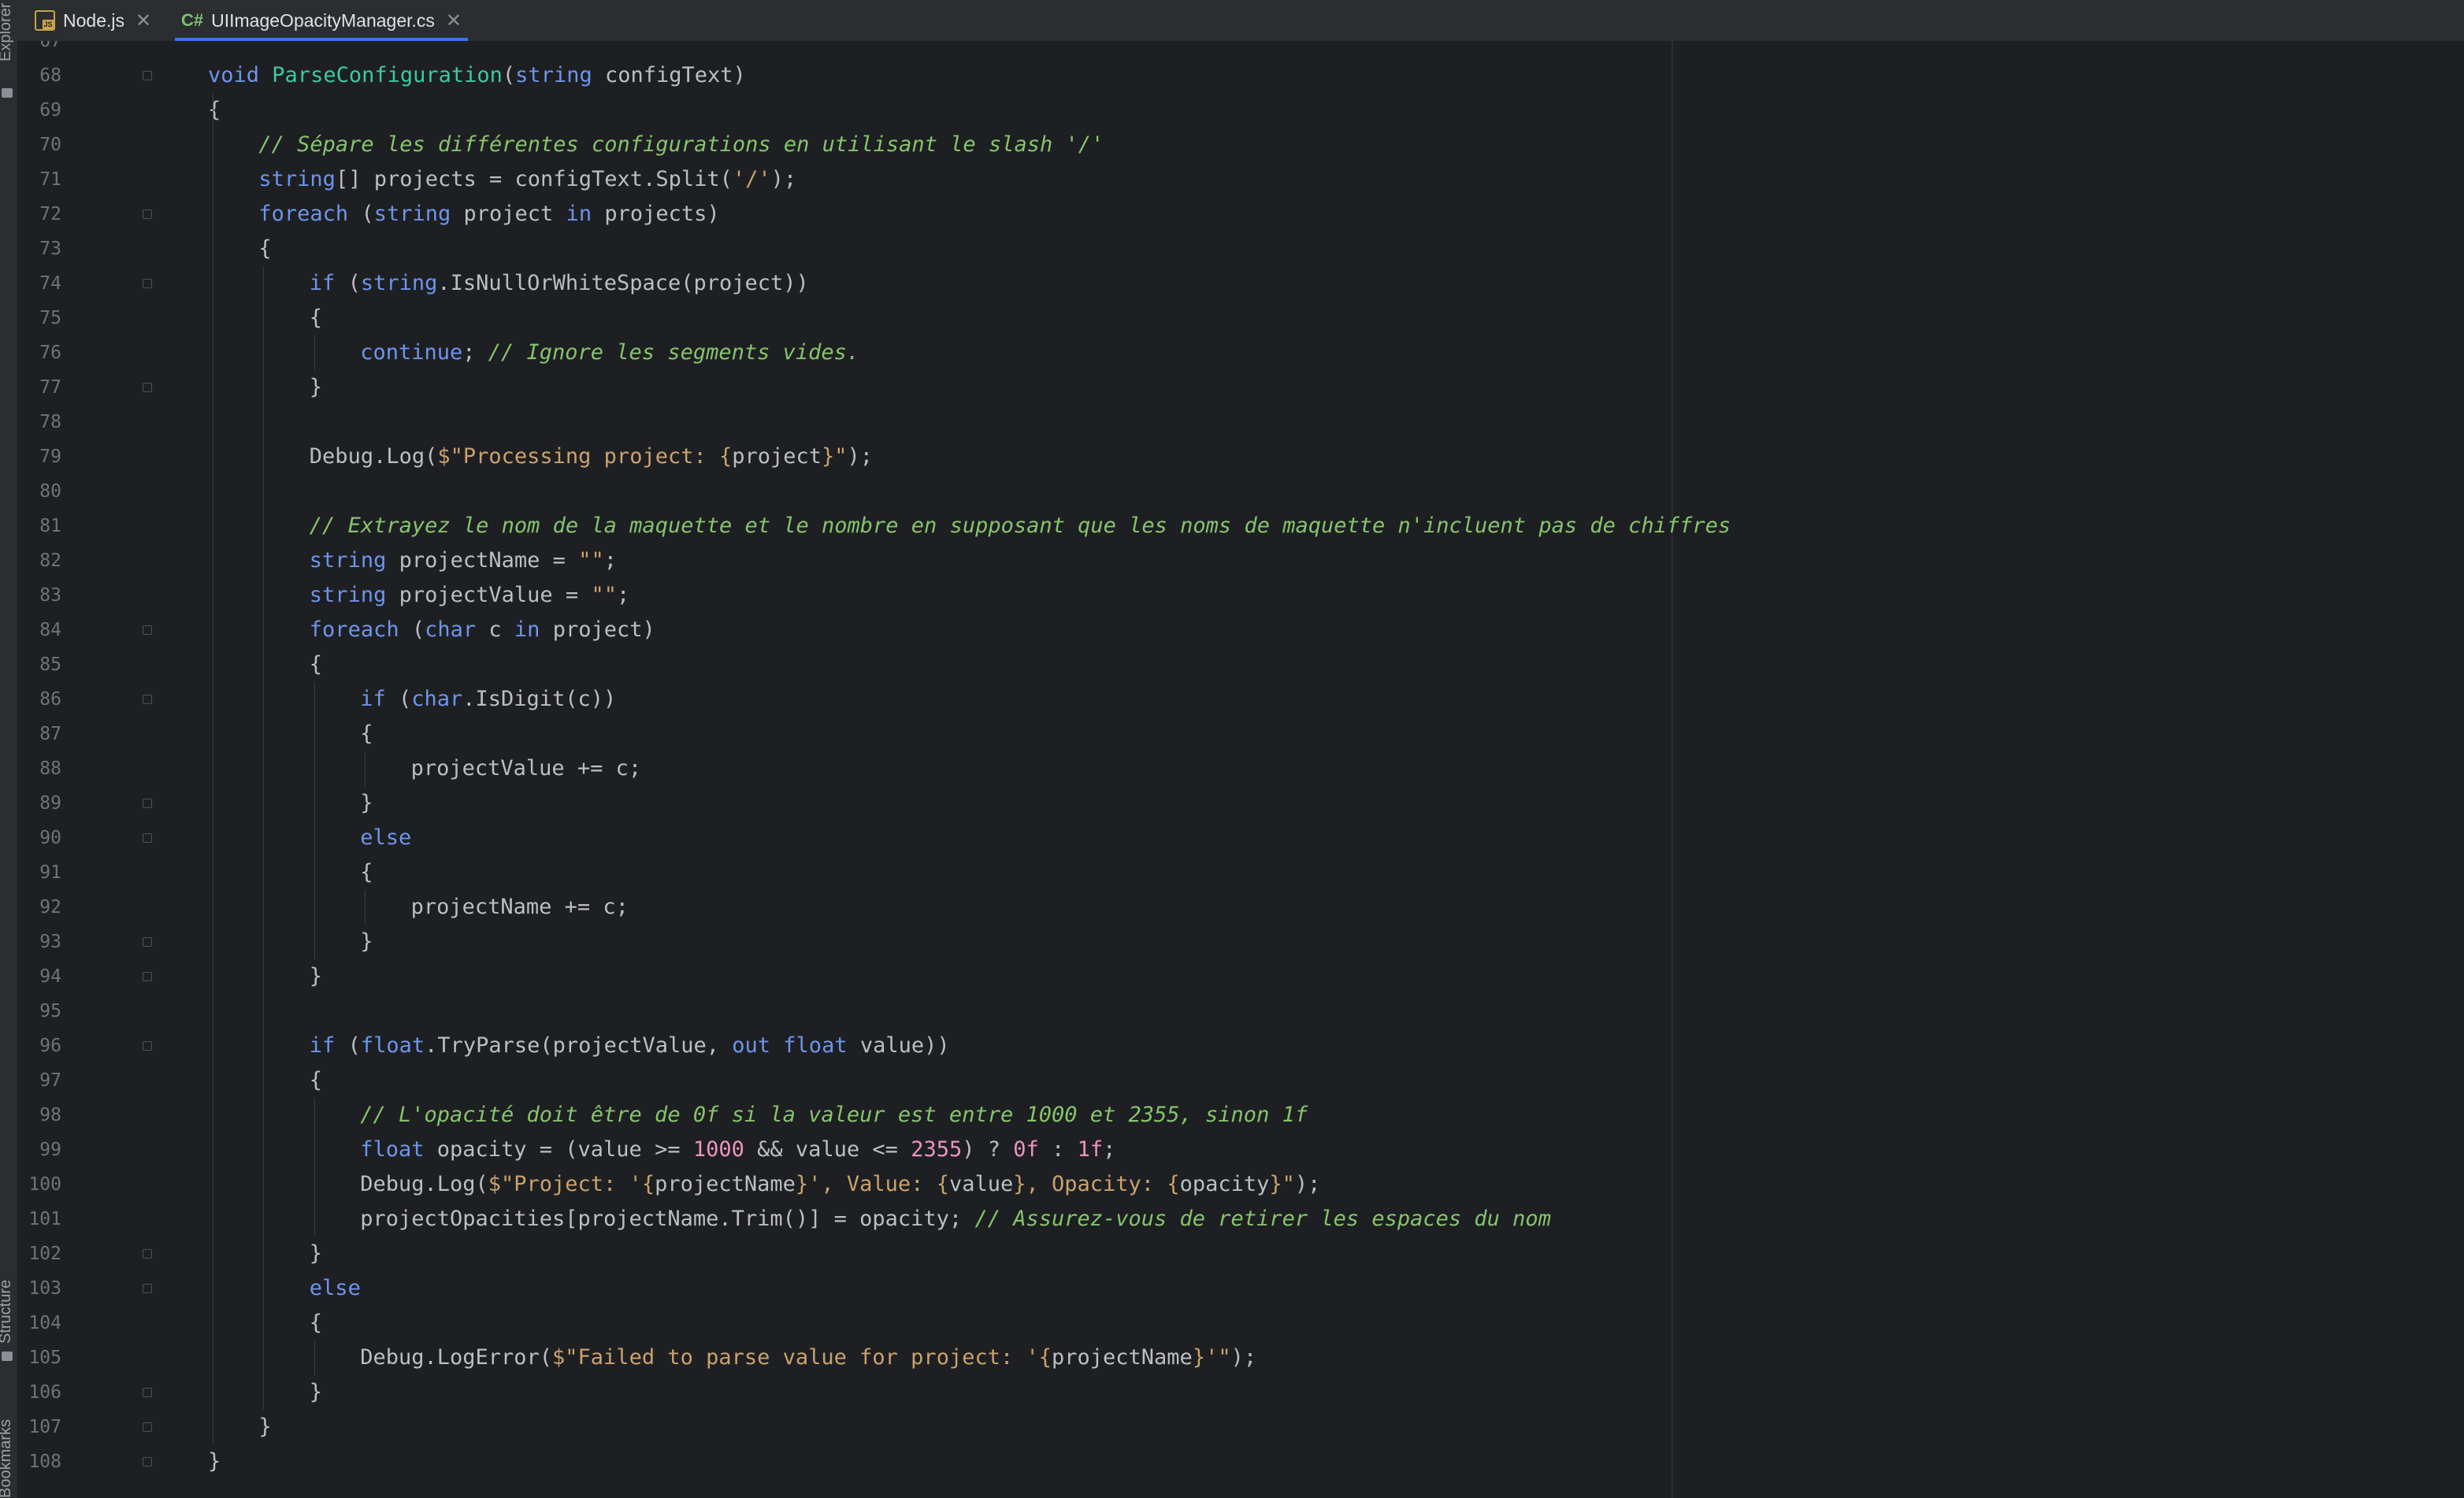 The height and width of the screenshot is (1498, 2464). What do you see at coordinates (7, 32) in the screenshot?
I see `explorer-tool-button: Explorer` at bounding box center [7, 32].